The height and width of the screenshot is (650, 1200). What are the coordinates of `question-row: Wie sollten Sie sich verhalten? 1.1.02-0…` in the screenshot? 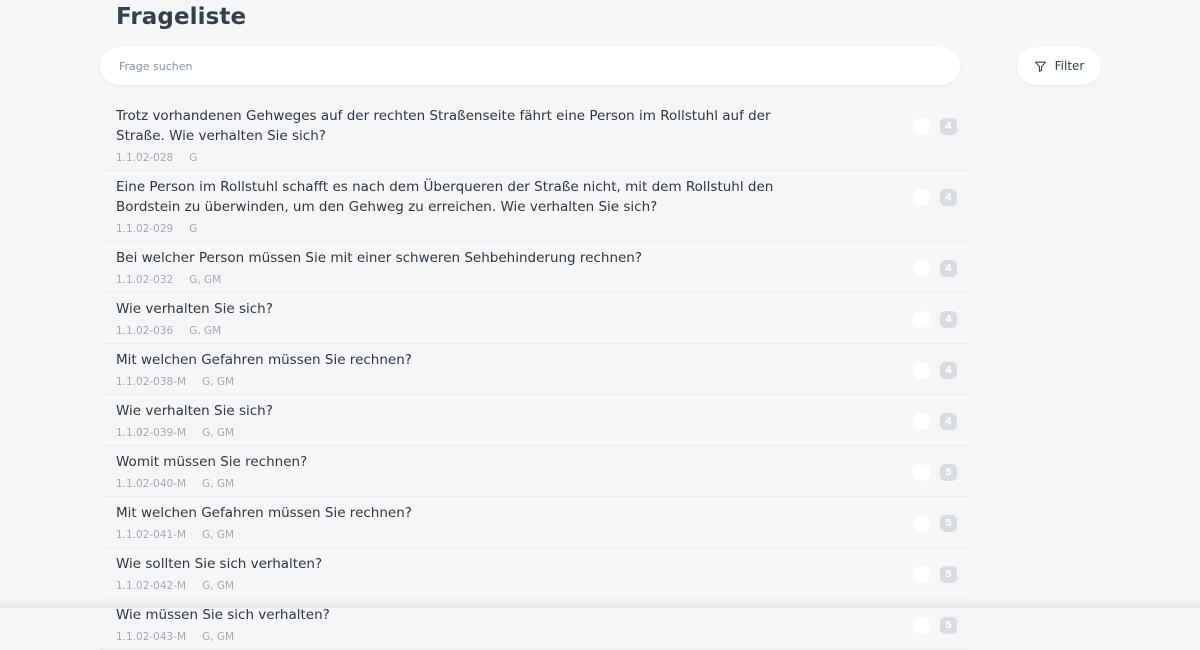 It's located at (534, 573).